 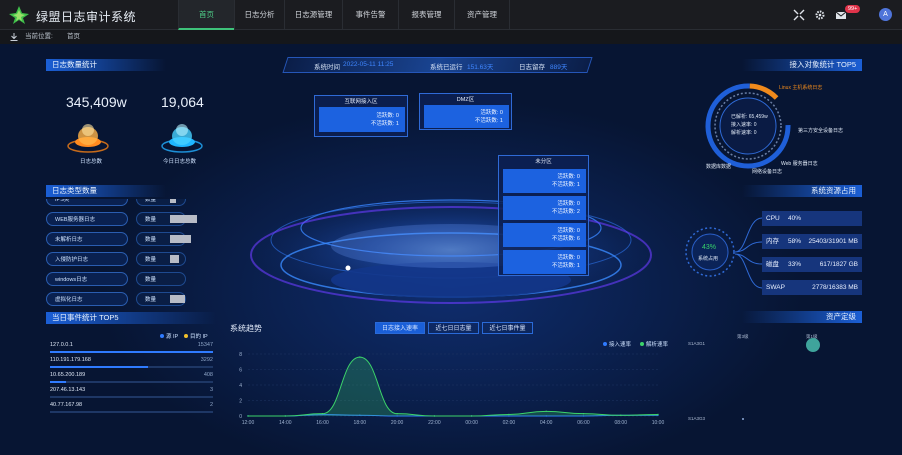 I want to click on log-type-row: windows日志 数量, so click(x=131, y=279).